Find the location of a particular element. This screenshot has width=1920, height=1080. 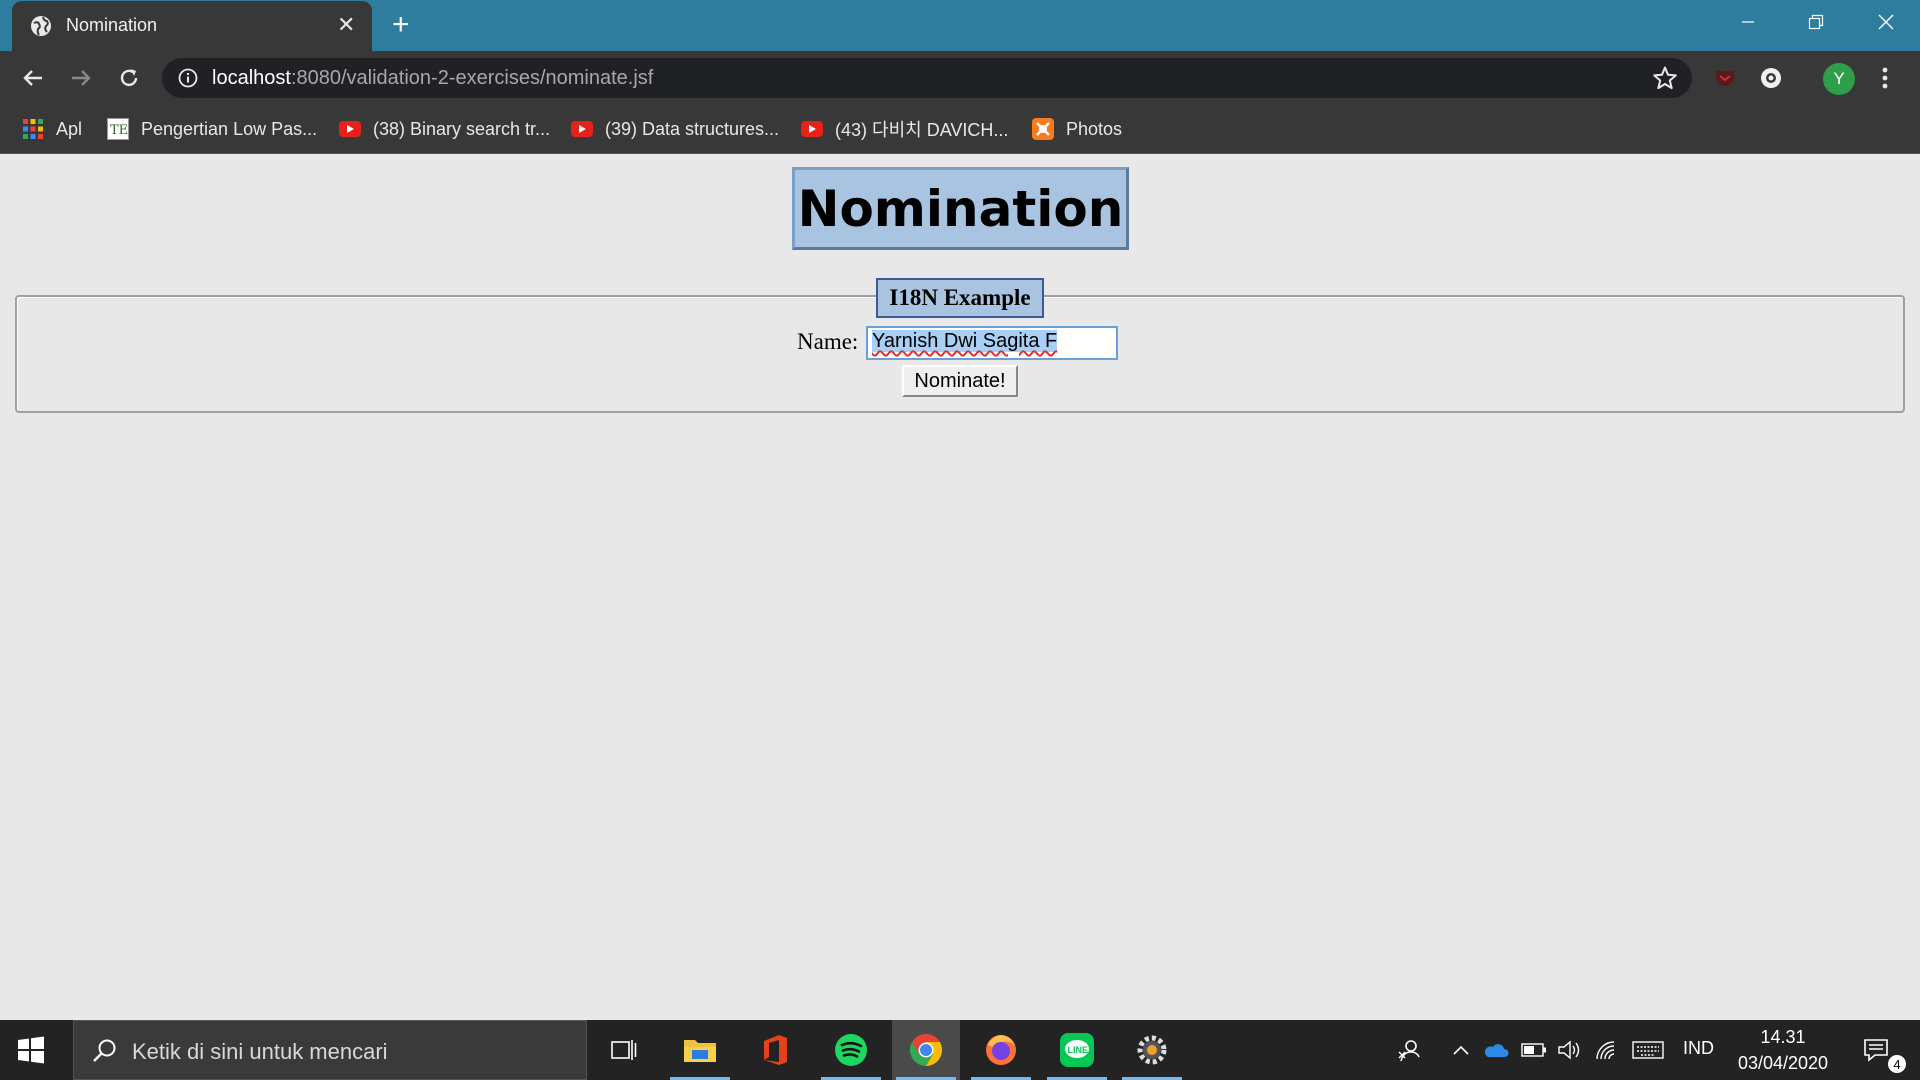

speaker-icon is located at coordinates (1569, 1050).